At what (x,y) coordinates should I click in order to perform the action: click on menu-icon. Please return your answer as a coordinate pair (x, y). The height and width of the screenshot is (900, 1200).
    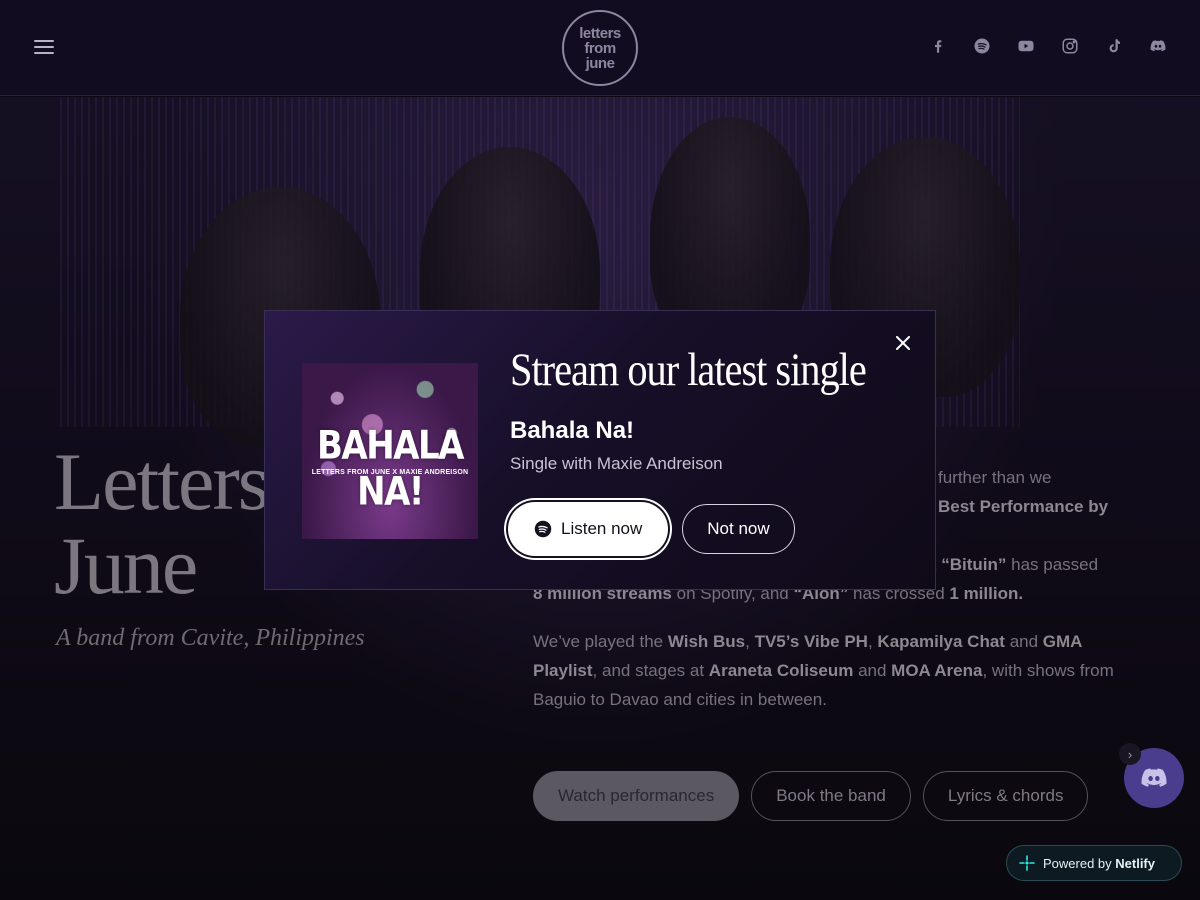
    Looking at the image, I should click on (44, 48).